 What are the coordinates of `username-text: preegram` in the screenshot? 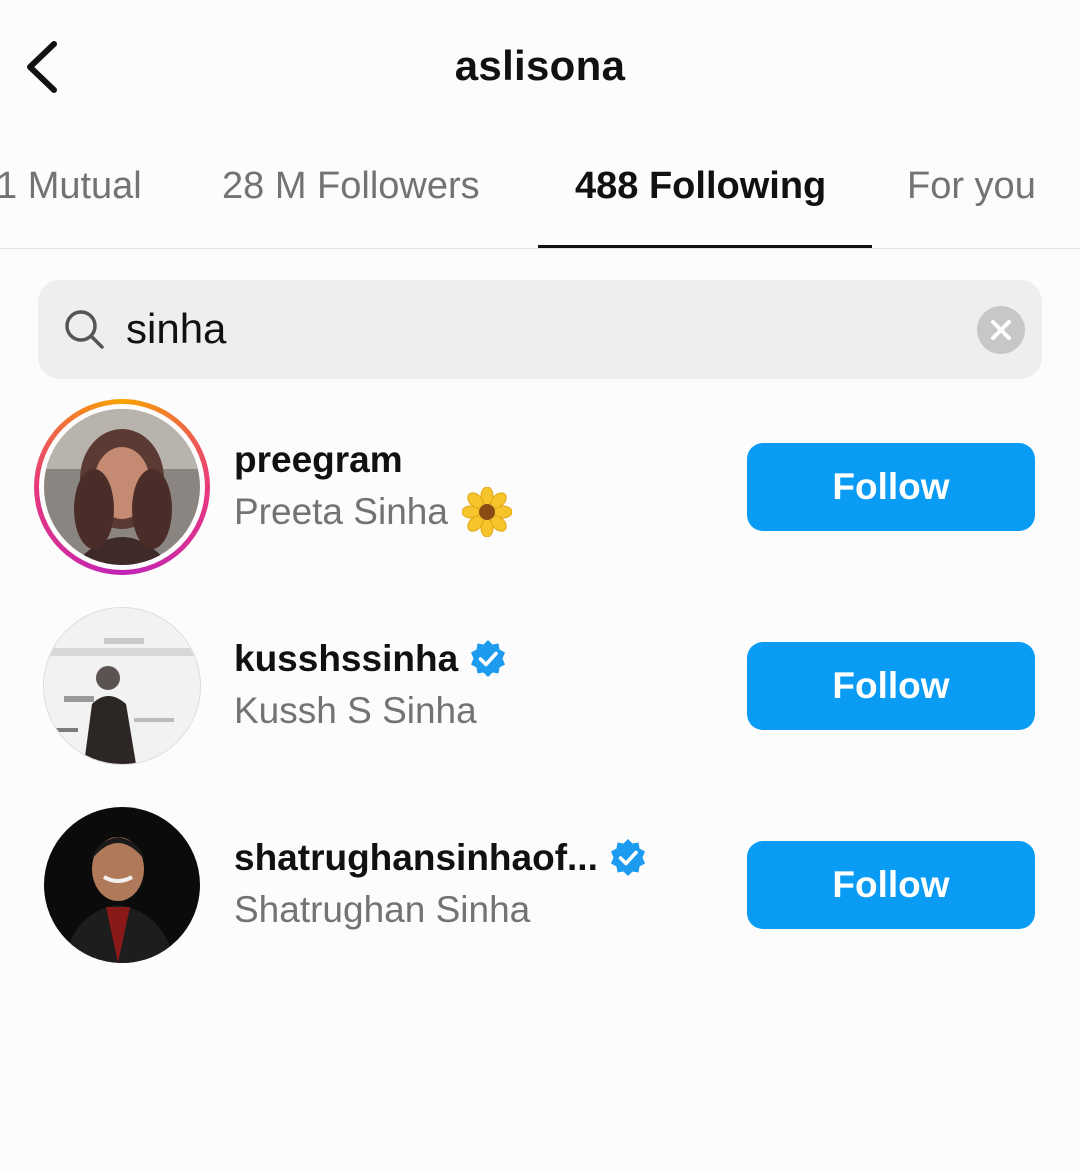 It's located at (318, 459).